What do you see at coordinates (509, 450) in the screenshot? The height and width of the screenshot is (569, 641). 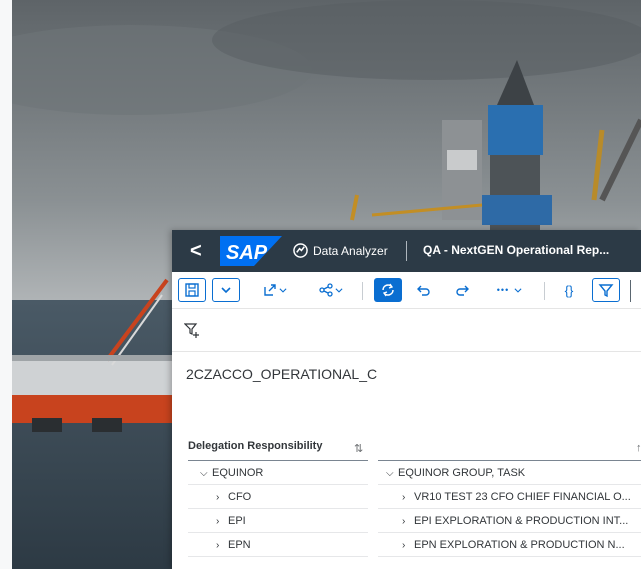 I see `column-header-description: ↑` at bounding box center [509, 450].